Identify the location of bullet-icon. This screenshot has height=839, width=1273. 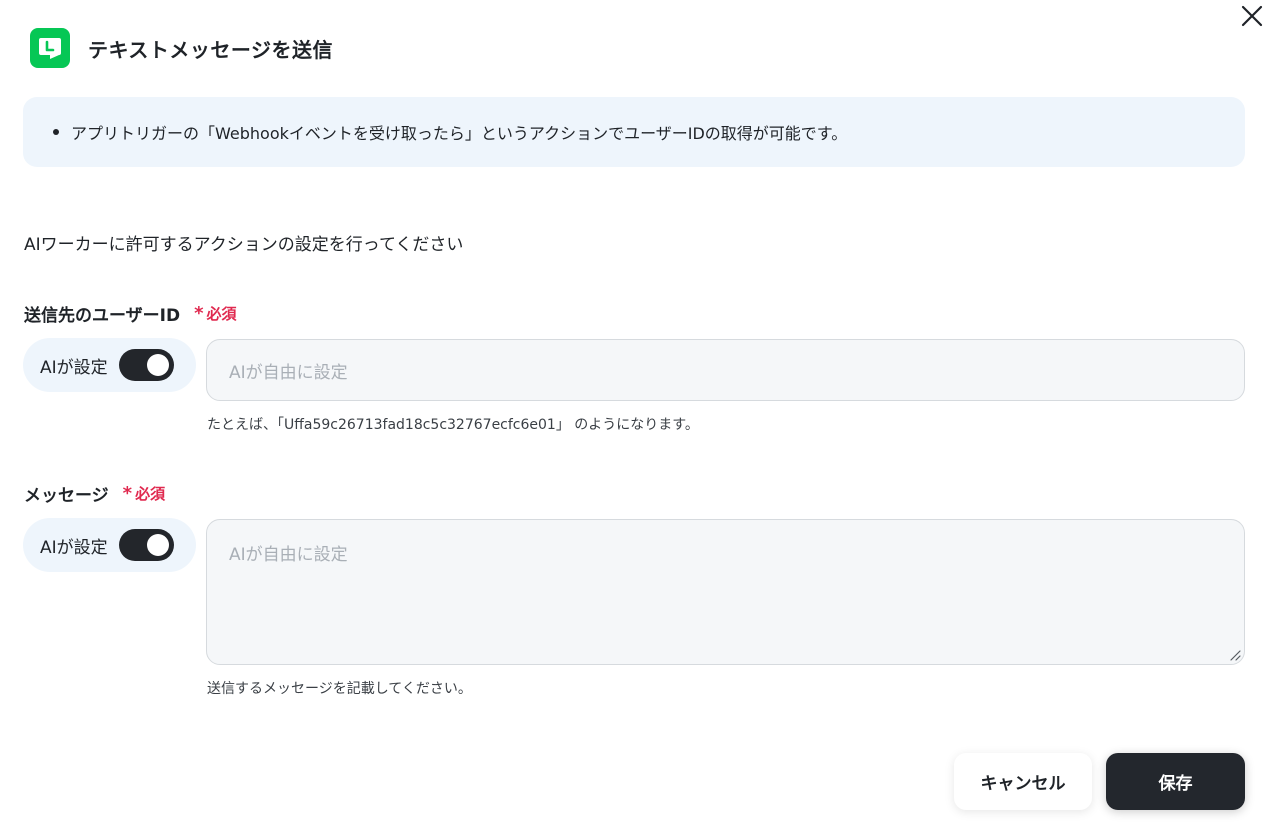
(56, 132).